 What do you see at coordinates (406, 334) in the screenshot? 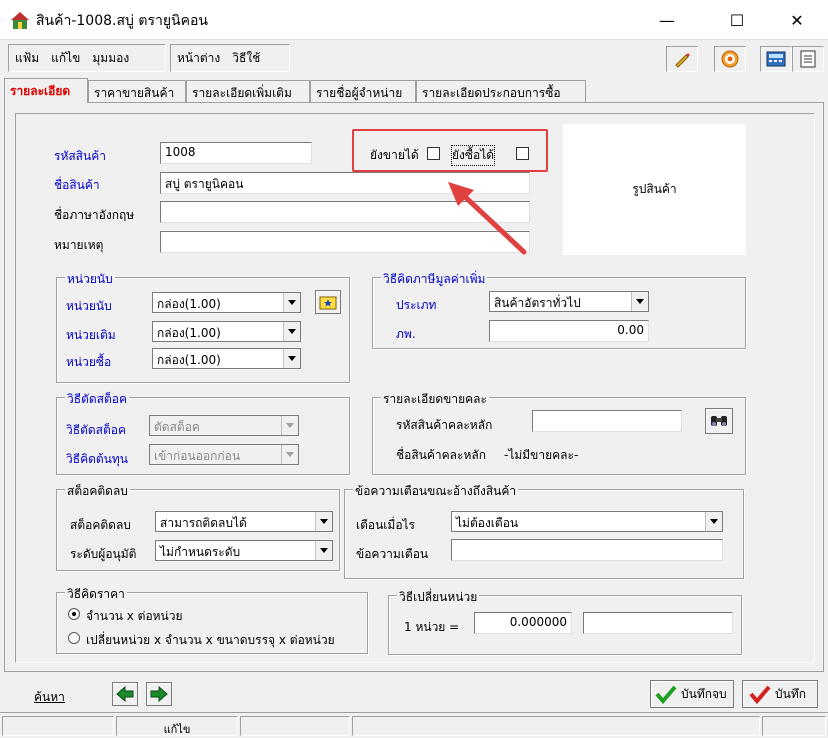
I see `vat-rate-label: ภพ.` at bounding box center [406, 334].